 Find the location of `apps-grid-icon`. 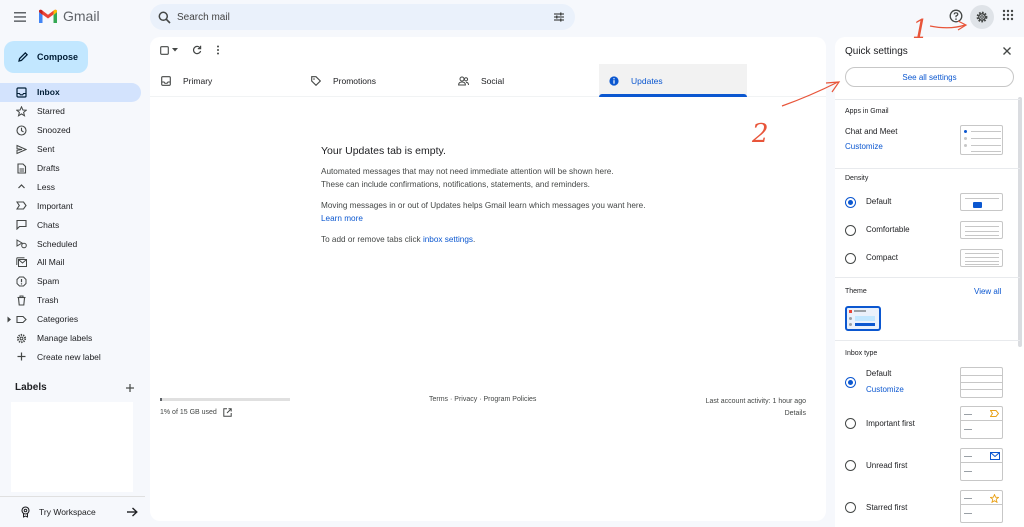

apps-grid-icon is located at coordinates (1008, 15).